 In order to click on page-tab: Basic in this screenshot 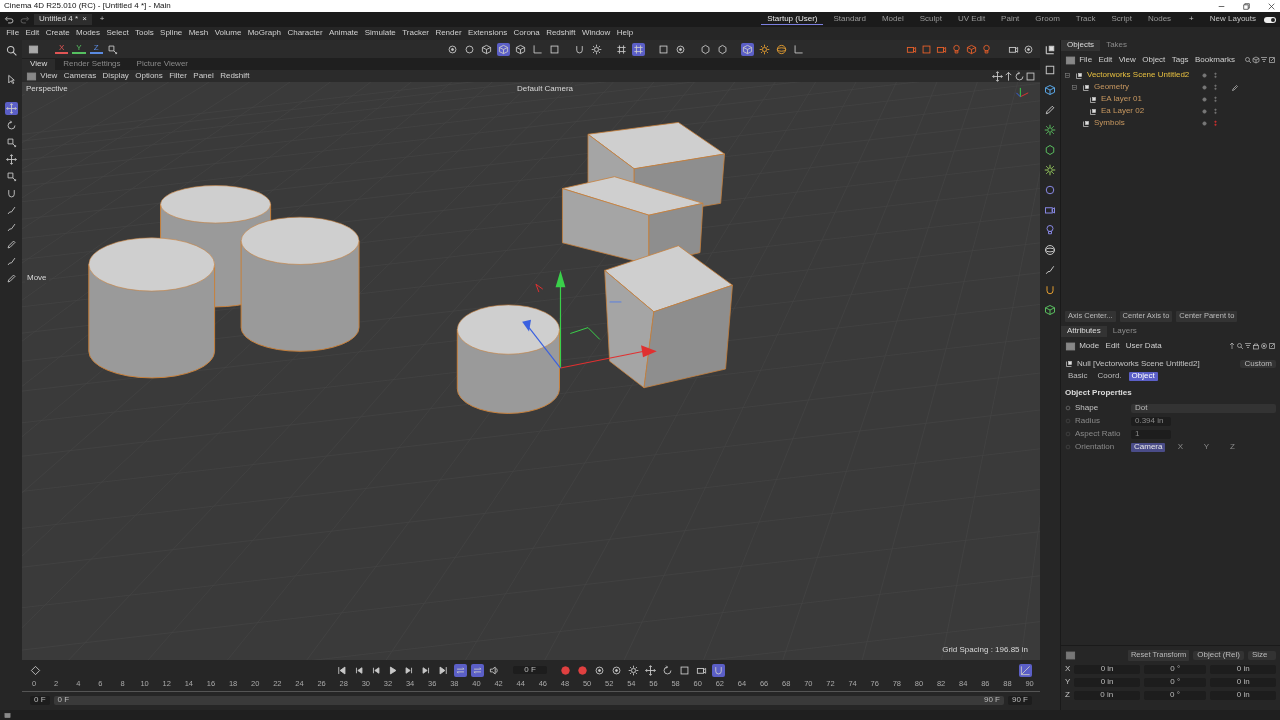, I will do `click(1078, 377)`.